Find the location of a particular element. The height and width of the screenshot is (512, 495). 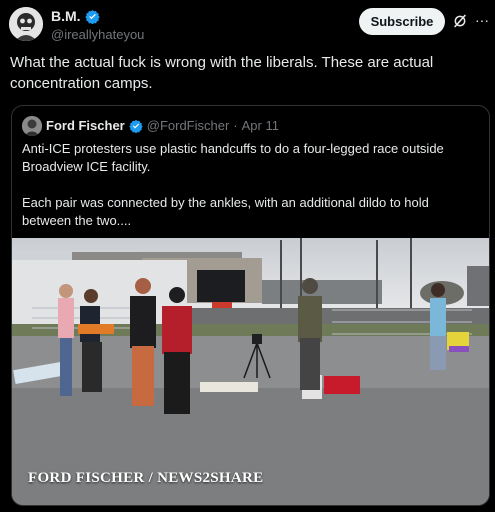

subscribe-button: Subscribe is located at coordinates (402, 21).